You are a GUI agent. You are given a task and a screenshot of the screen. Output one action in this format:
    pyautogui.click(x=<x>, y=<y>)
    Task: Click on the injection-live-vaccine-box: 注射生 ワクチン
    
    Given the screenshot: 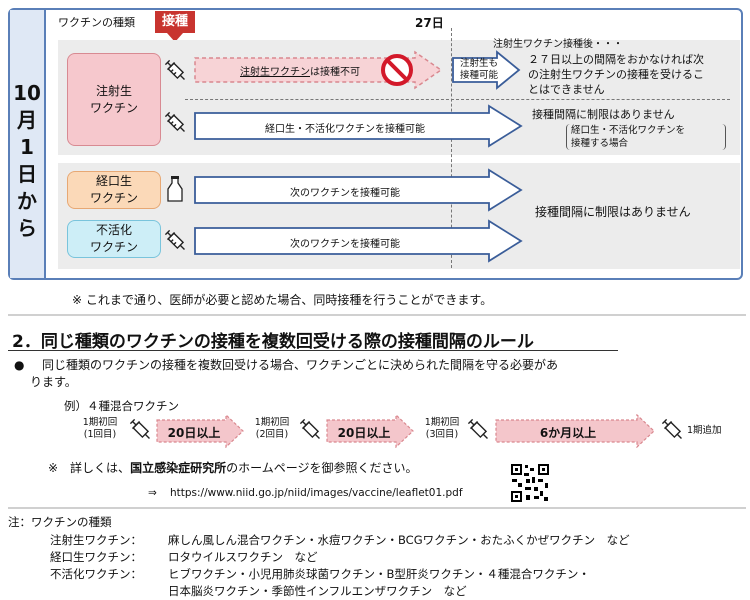 What is the action you would take?
    pyautogui.click(x=114, y=99)
    